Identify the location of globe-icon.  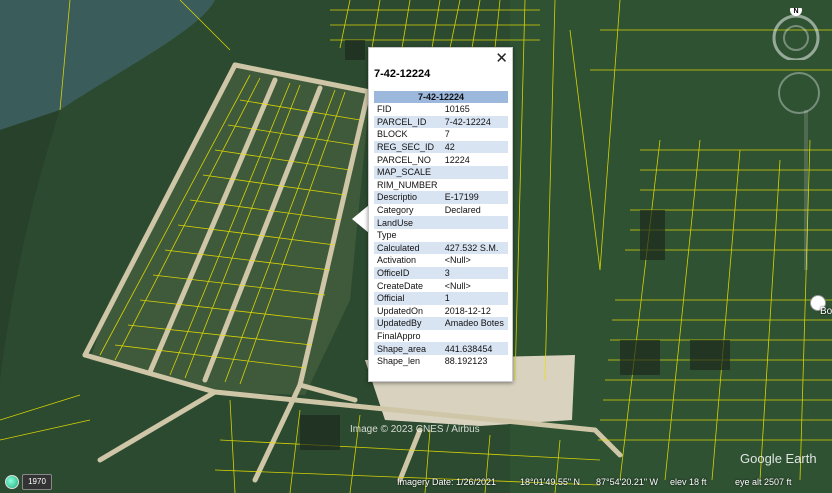
(12, 482).